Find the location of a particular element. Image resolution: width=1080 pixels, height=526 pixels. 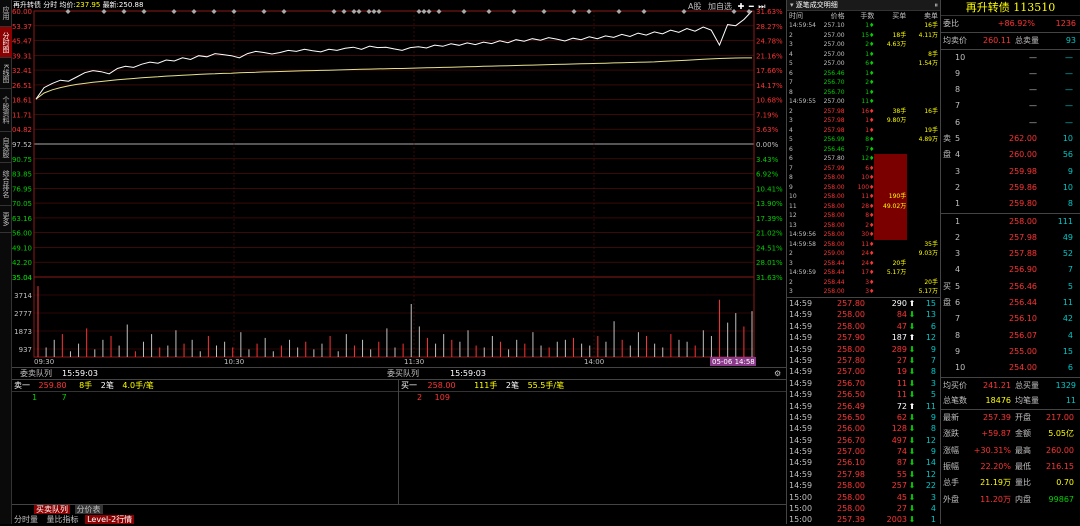

trade-row: 15:00 257.39 2003 ⬇ 1 is located at coordinates (863, 519).